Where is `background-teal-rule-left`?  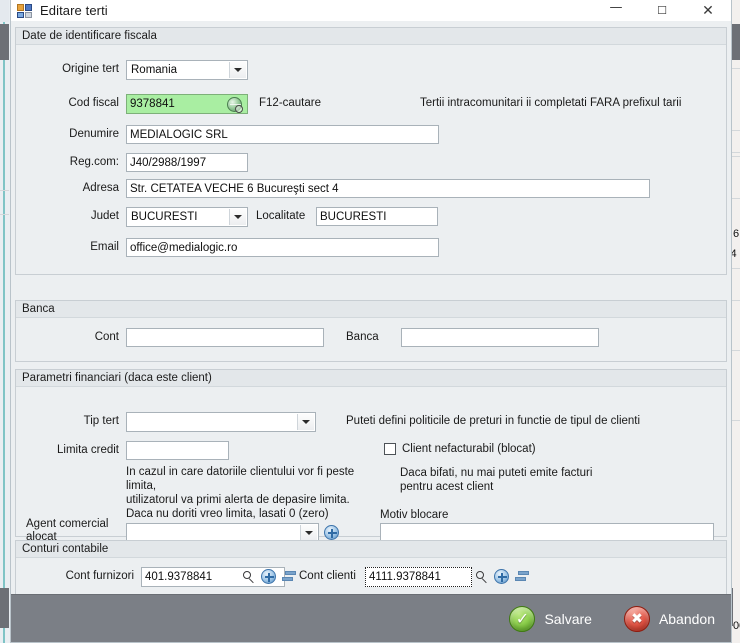
background-teal-rule-left is located at coordinates (4, 321).